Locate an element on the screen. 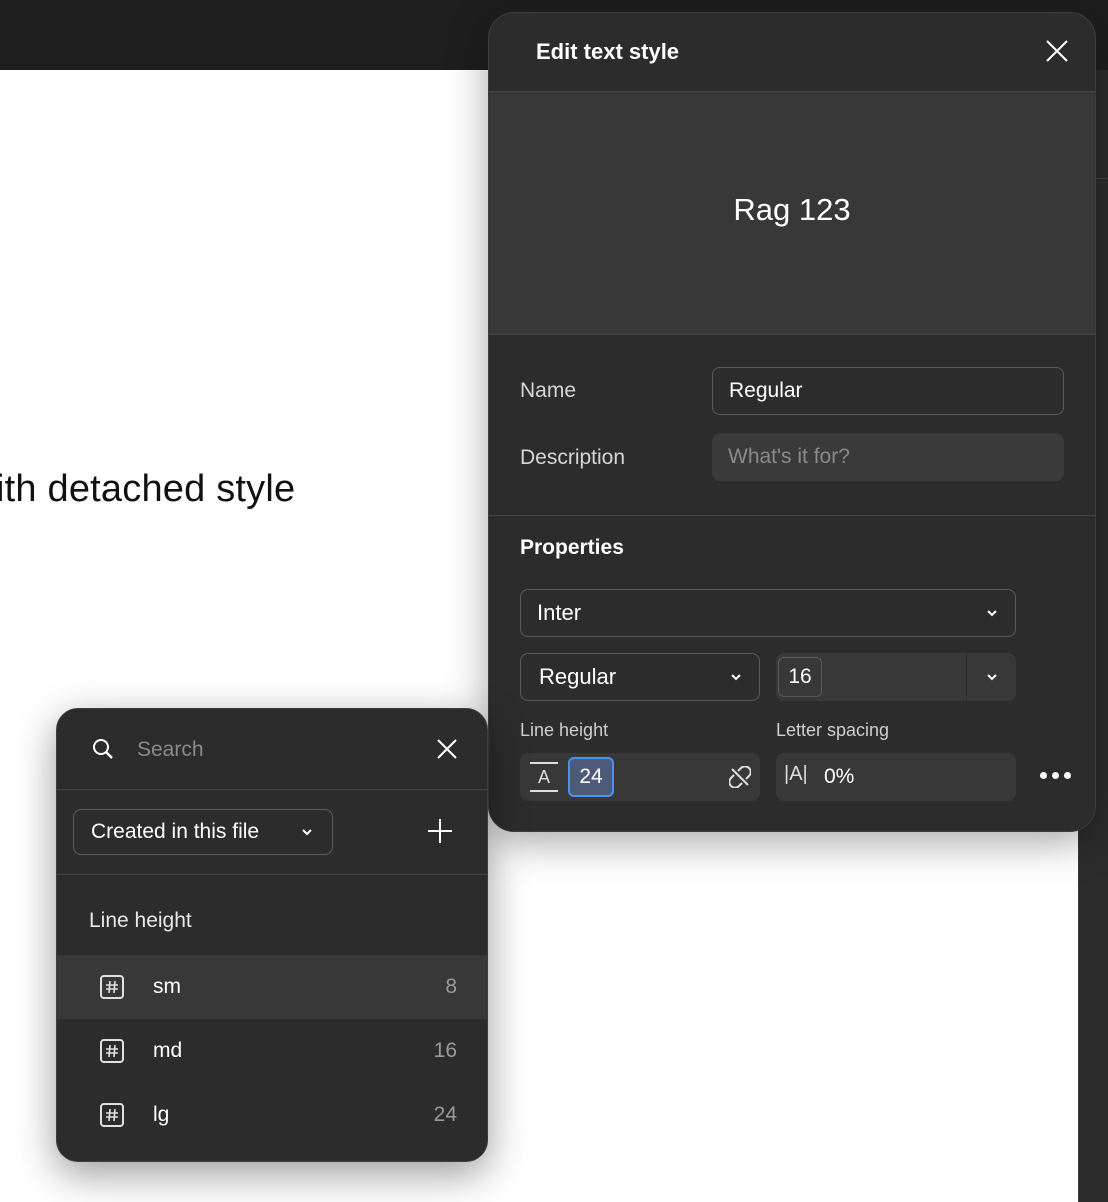 The width and height of the screenshot is (1108, 1202). font-size-field: 16 is located at coordinates (896, 677).